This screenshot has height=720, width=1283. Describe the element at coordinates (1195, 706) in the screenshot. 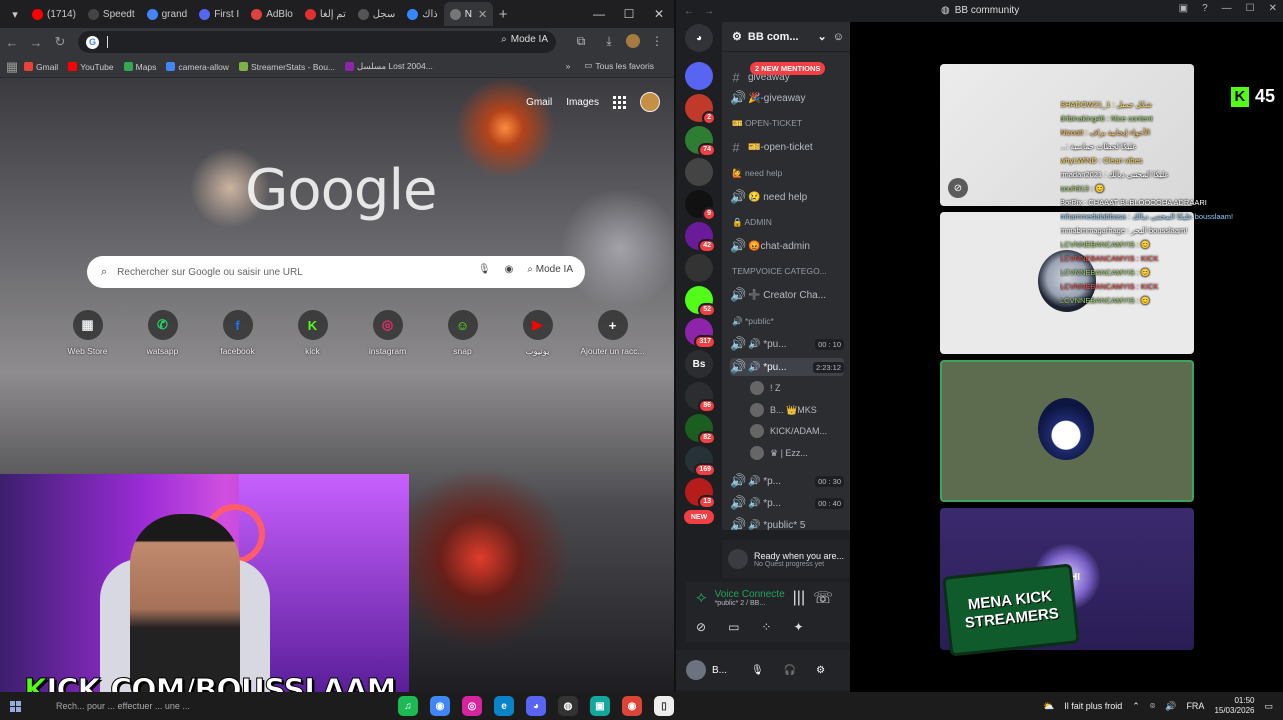

I see `language-indicator: FRA` at that location.